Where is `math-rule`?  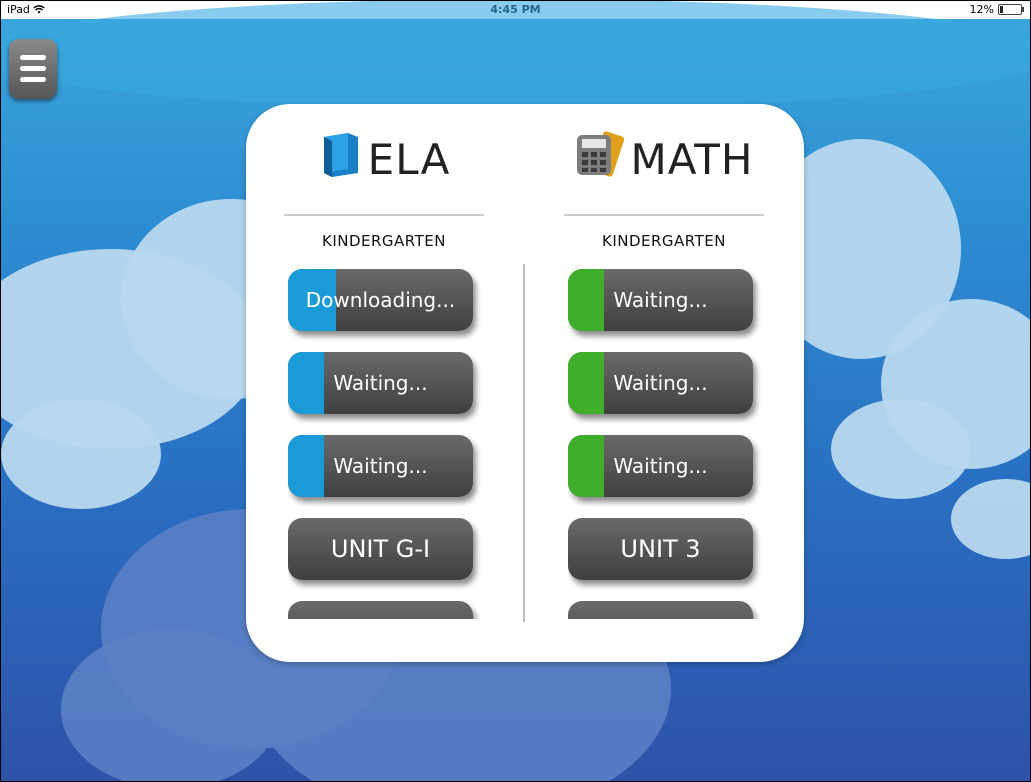 math-rule is located at coordinates (664, 215).